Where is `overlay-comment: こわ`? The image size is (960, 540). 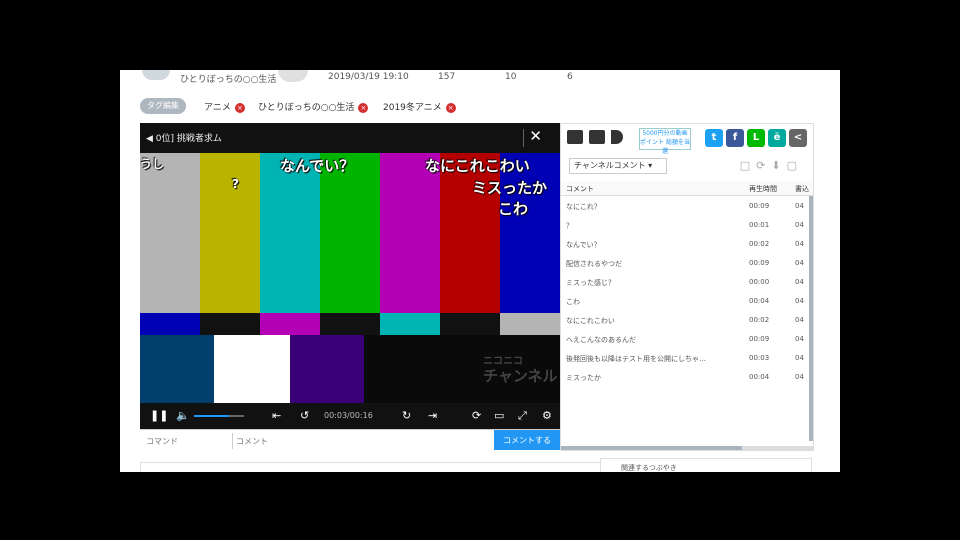
overlay-comment: こわ is located at coordinates (513, 209).